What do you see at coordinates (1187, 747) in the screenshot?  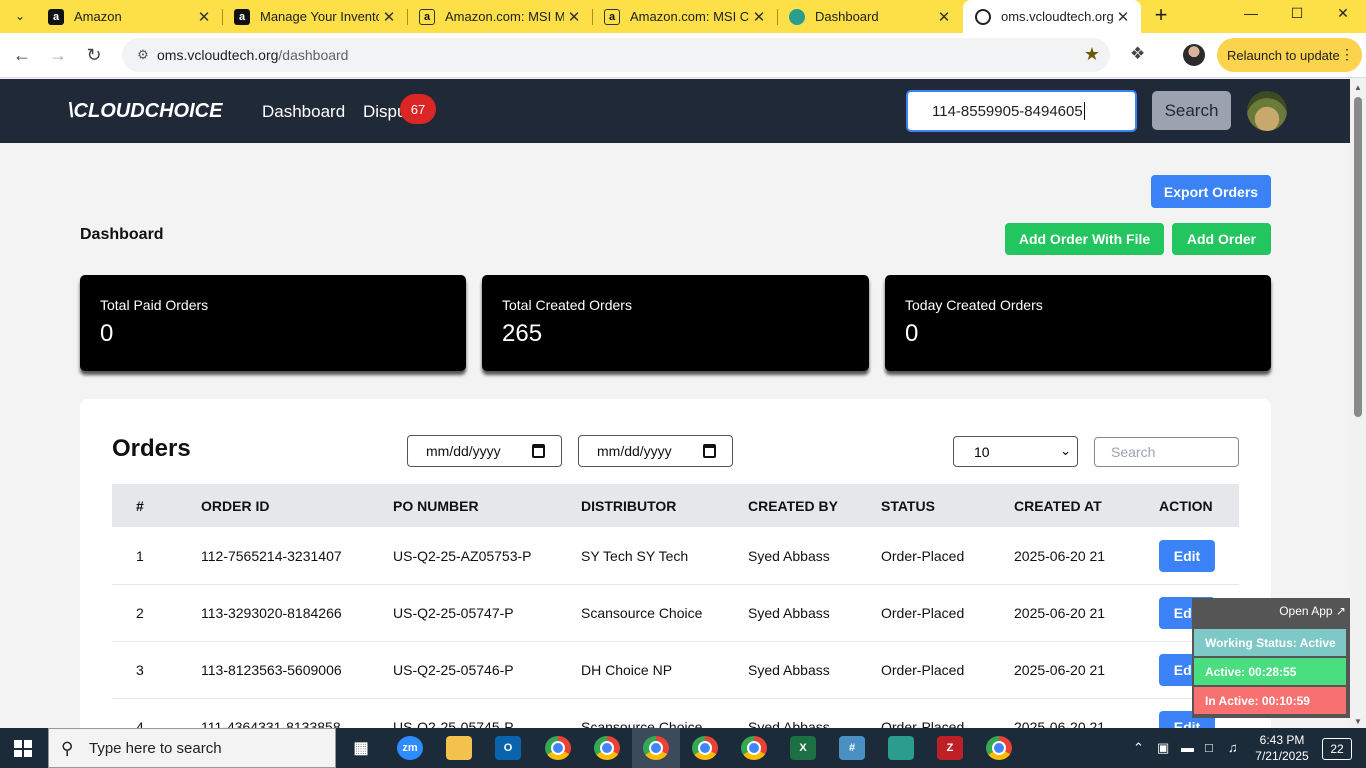 I see `battery-icon: ▬` at bounding box center [1187, 747].